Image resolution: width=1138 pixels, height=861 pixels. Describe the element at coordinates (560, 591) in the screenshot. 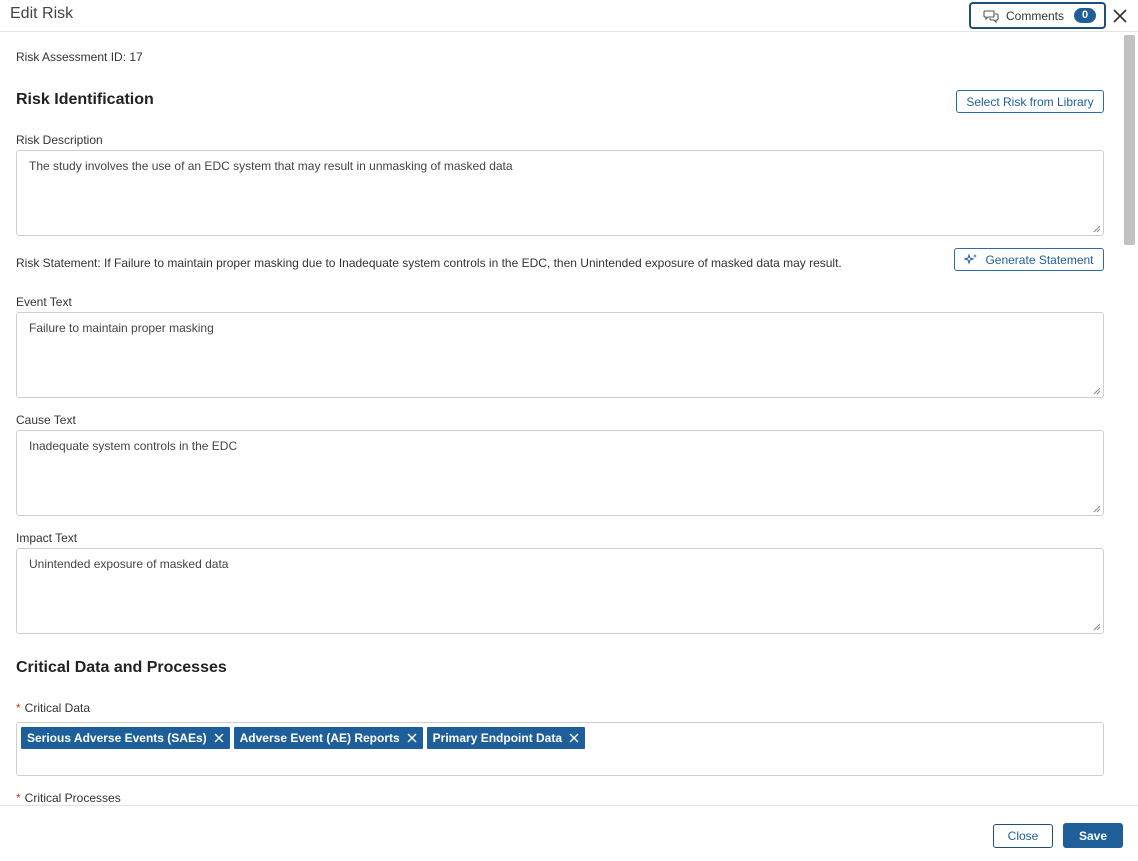

I see `impact-text-textarea: Unintended exposure of masked data` at that location.